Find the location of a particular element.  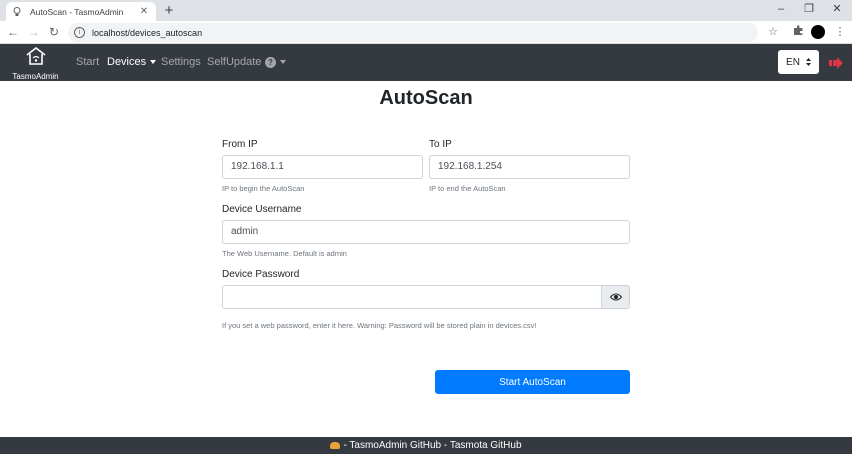

lightbulb-icon is located at coordinates (17, 11).